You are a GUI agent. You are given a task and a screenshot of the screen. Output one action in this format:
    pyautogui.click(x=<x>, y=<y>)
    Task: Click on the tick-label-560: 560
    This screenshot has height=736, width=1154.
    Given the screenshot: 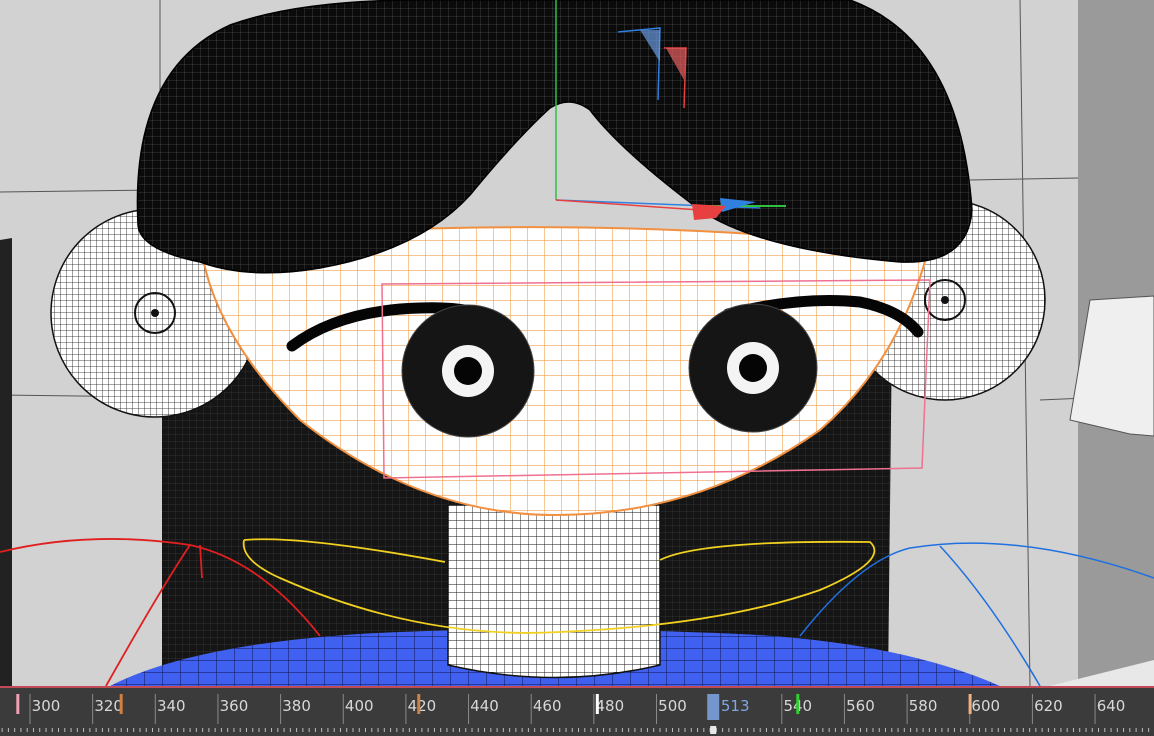 What is the action you would take?
    pyautogui.click(x=860, y=706)
    